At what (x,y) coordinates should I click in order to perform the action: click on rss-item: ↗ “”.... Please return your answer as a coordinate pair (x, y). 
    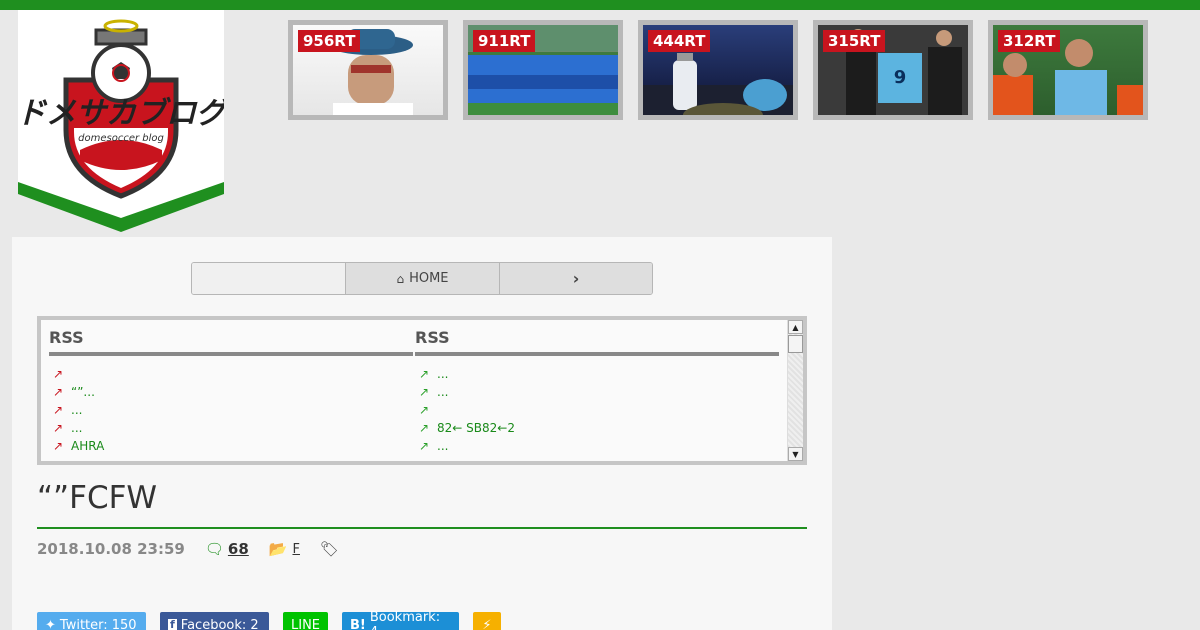
    Looking at the image, I should click on (231, 392).